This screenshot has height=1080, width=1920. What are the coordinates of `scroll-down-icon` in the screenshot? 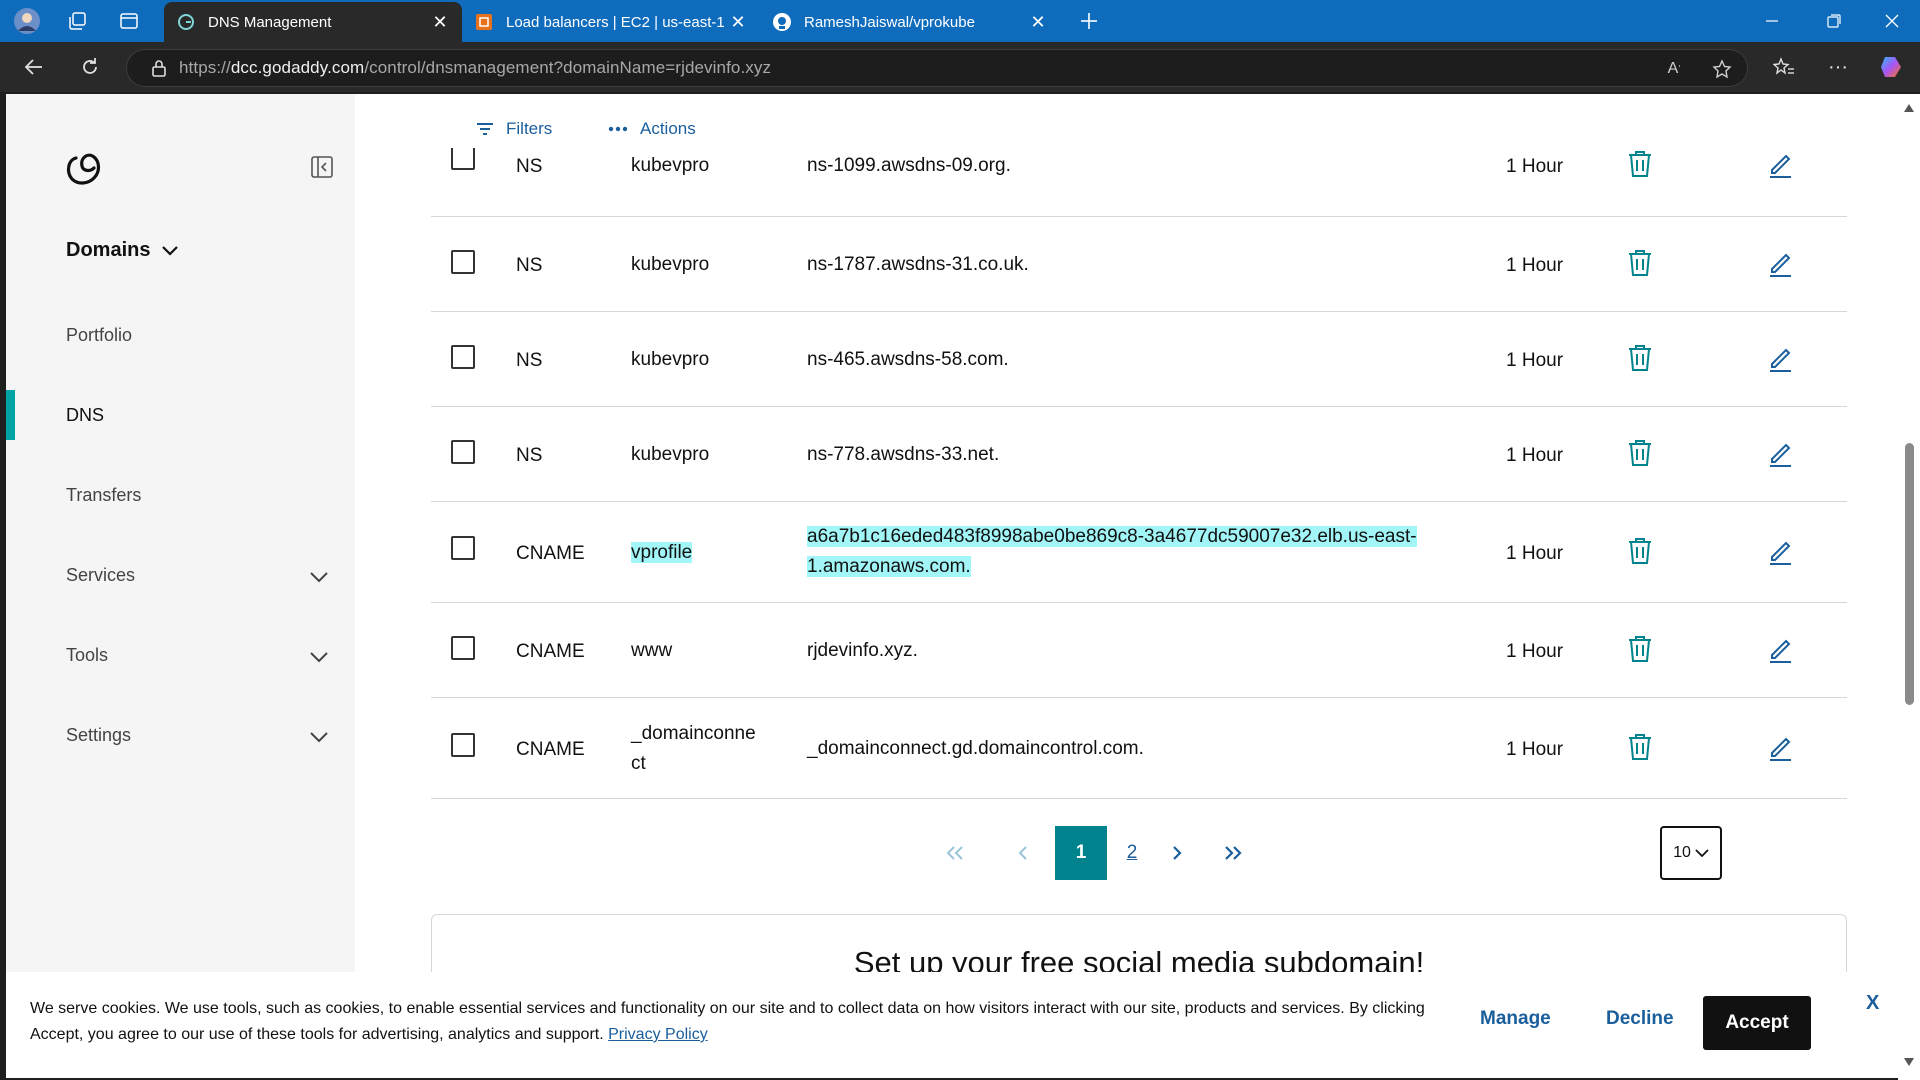 It's located at (1909, 1062).